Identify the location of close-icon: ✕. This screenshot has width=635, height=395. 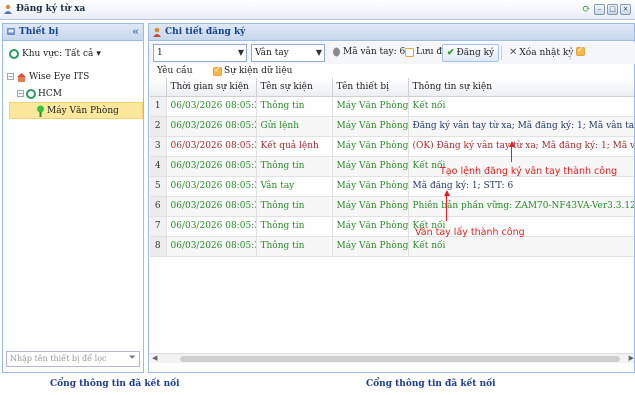
(513, 52).